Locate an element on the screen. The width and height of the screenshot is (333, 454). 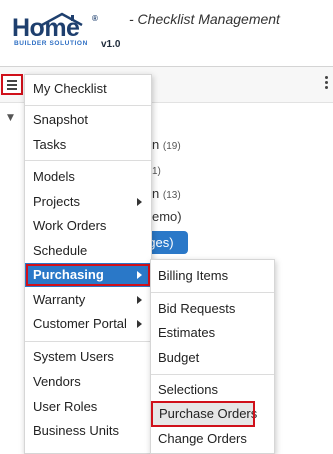
menu-item-warranty: Warranty is located at coordinates (88, 300).